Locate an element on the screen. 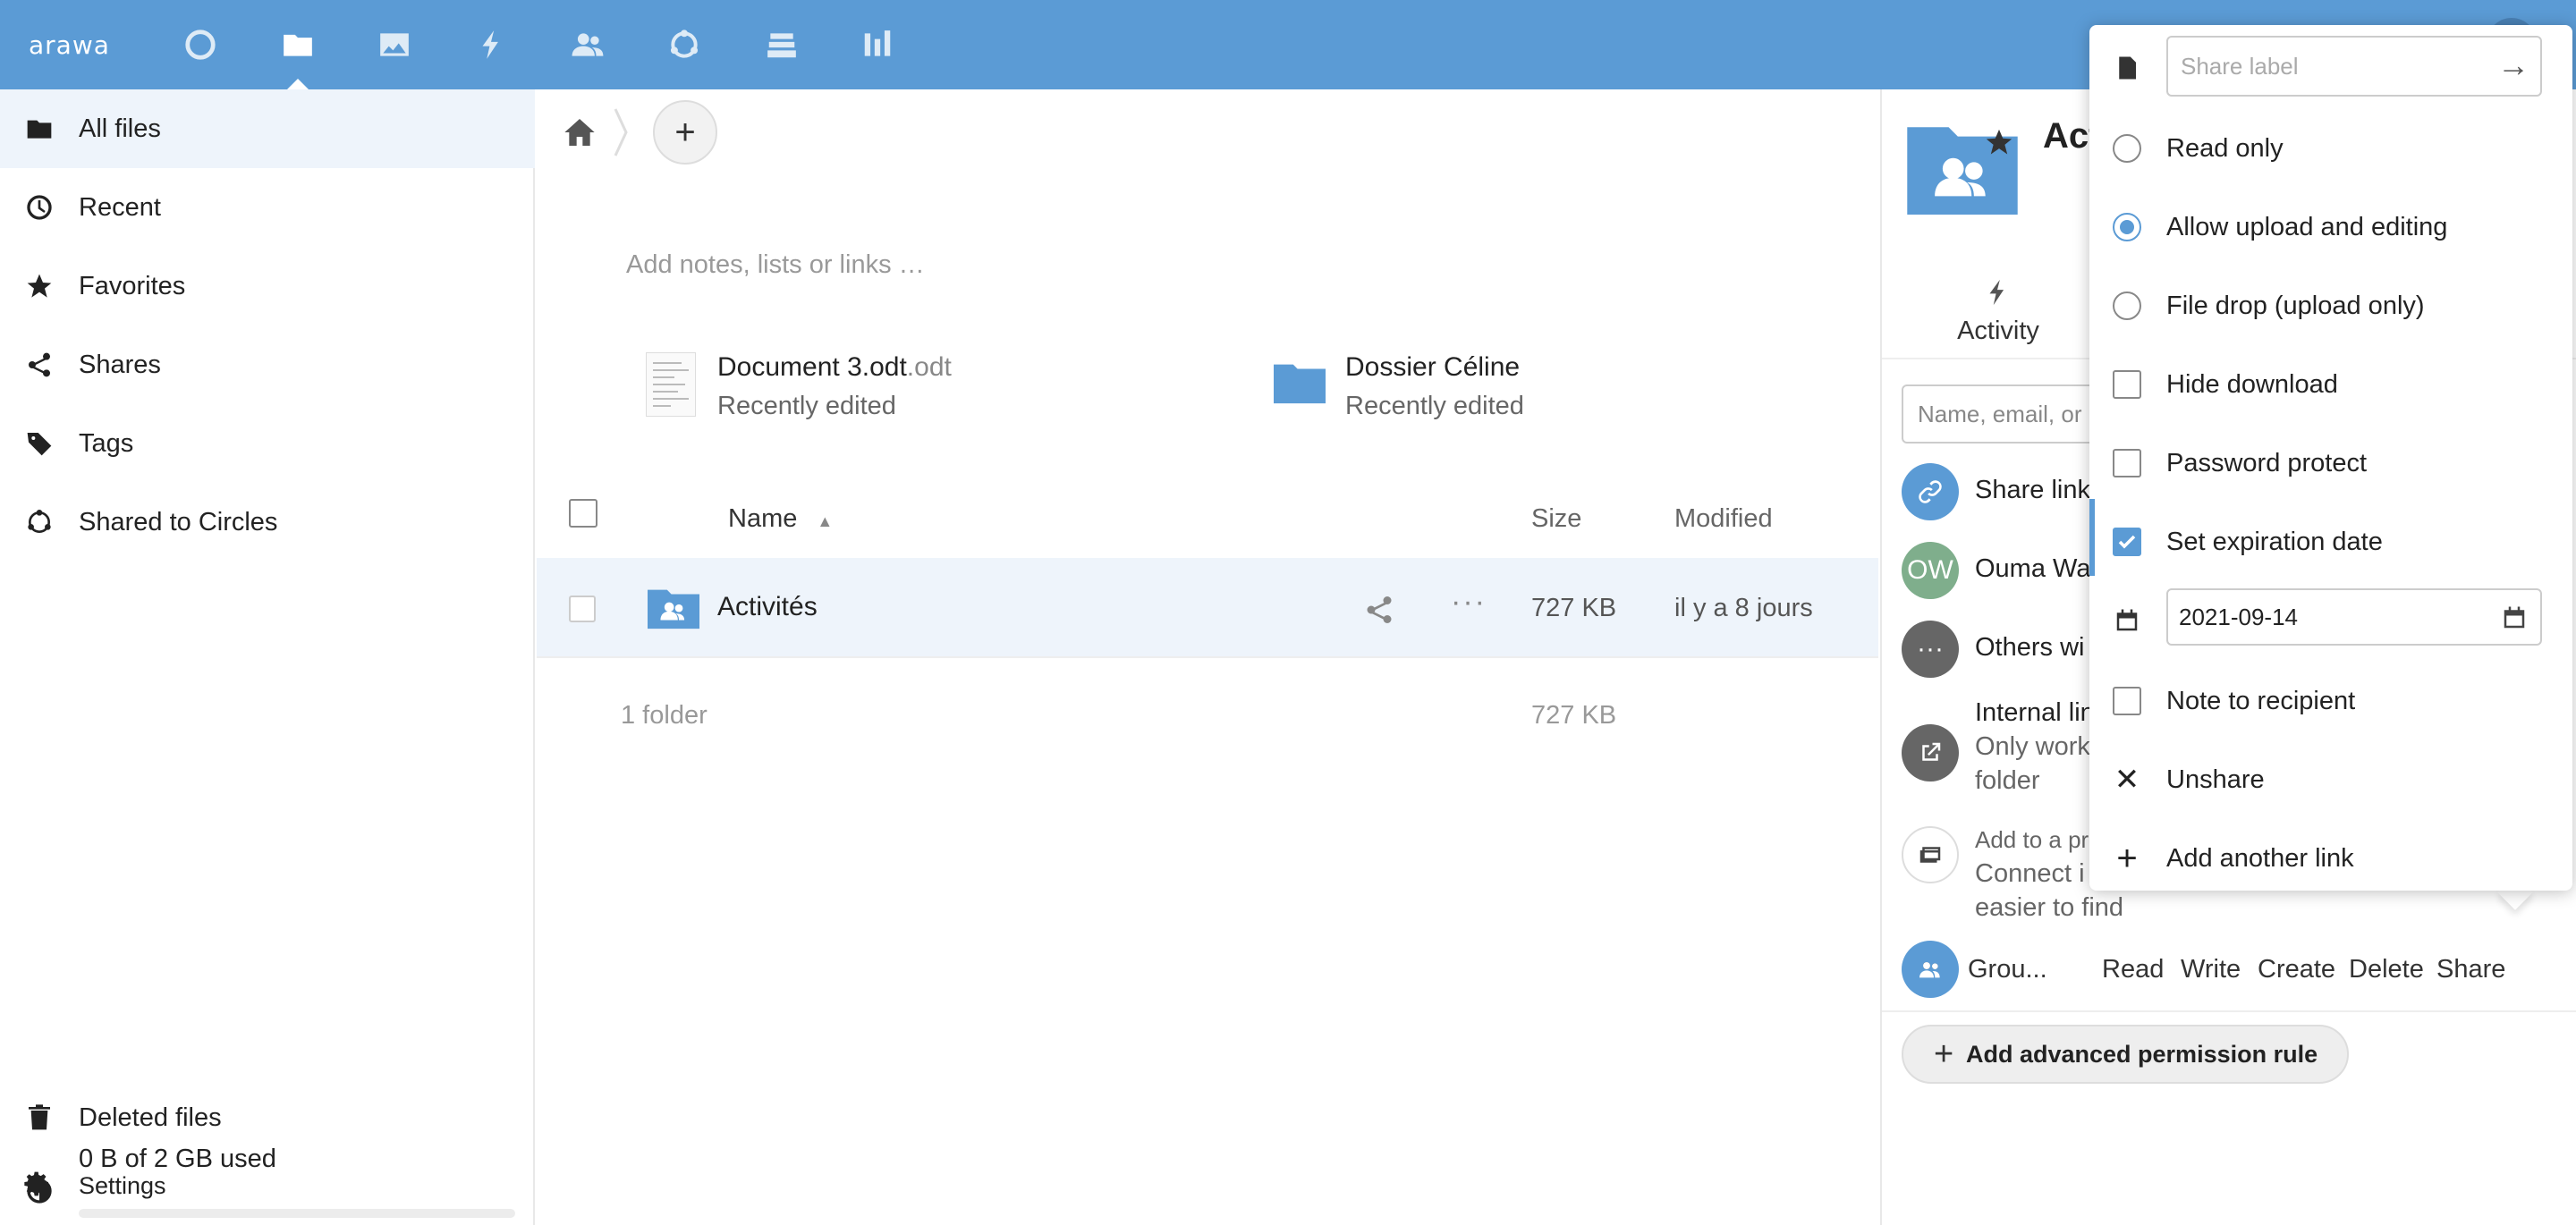 This screenshot has width=2576, height=1225. recent-file-card: Dossier Céline Recently edited is located at coordinates (1506, 393).